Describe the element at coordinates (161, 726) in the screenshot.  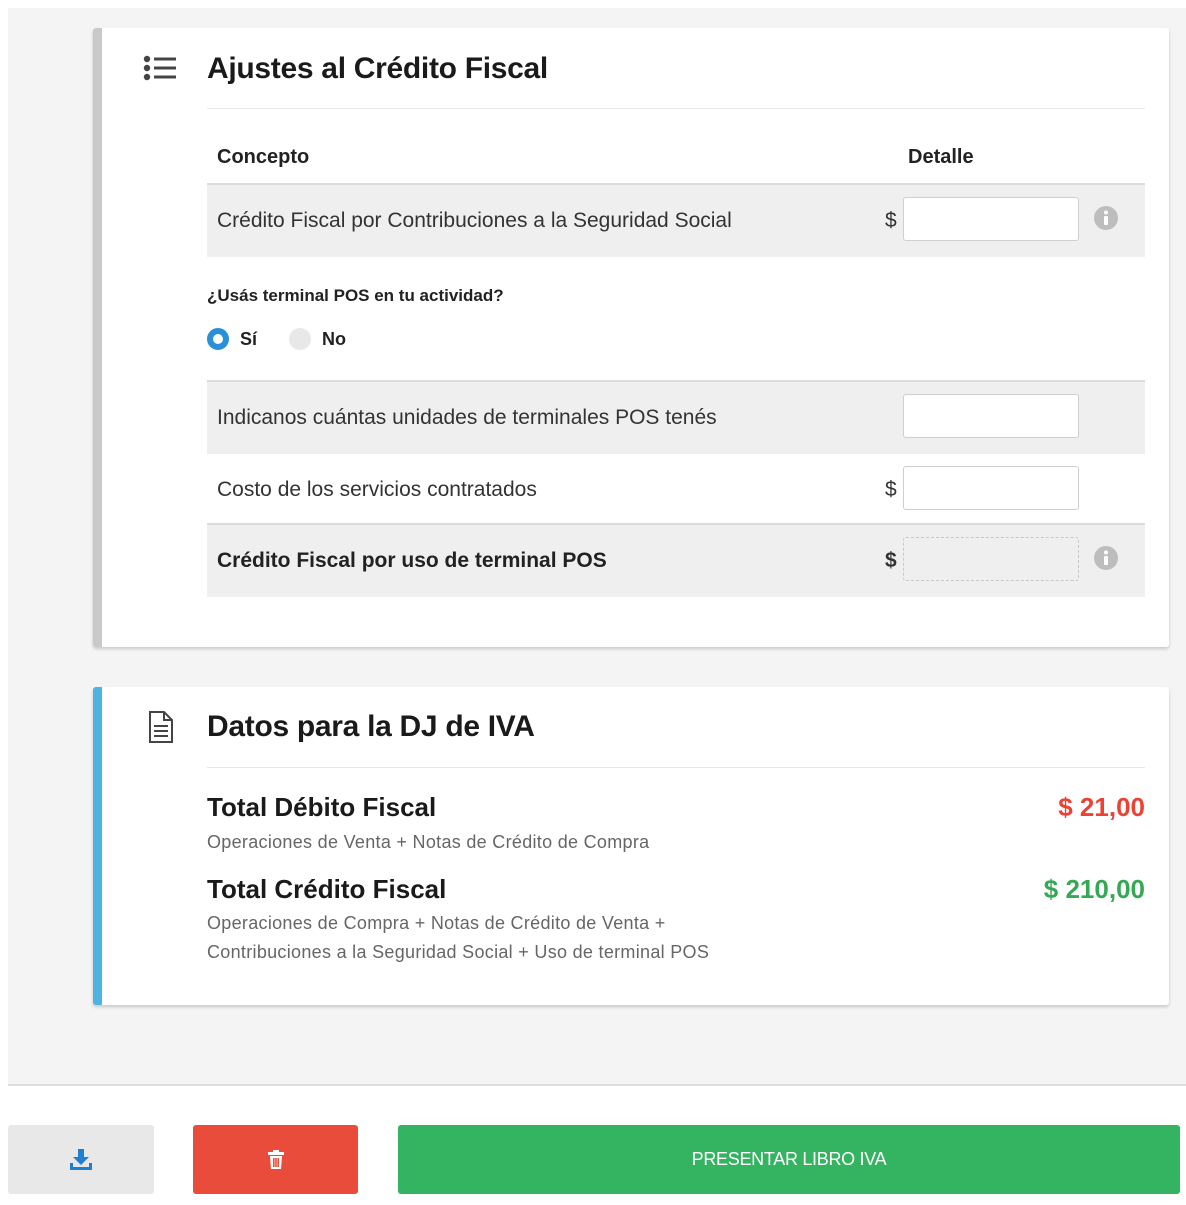
I see `document-icon` at that location.